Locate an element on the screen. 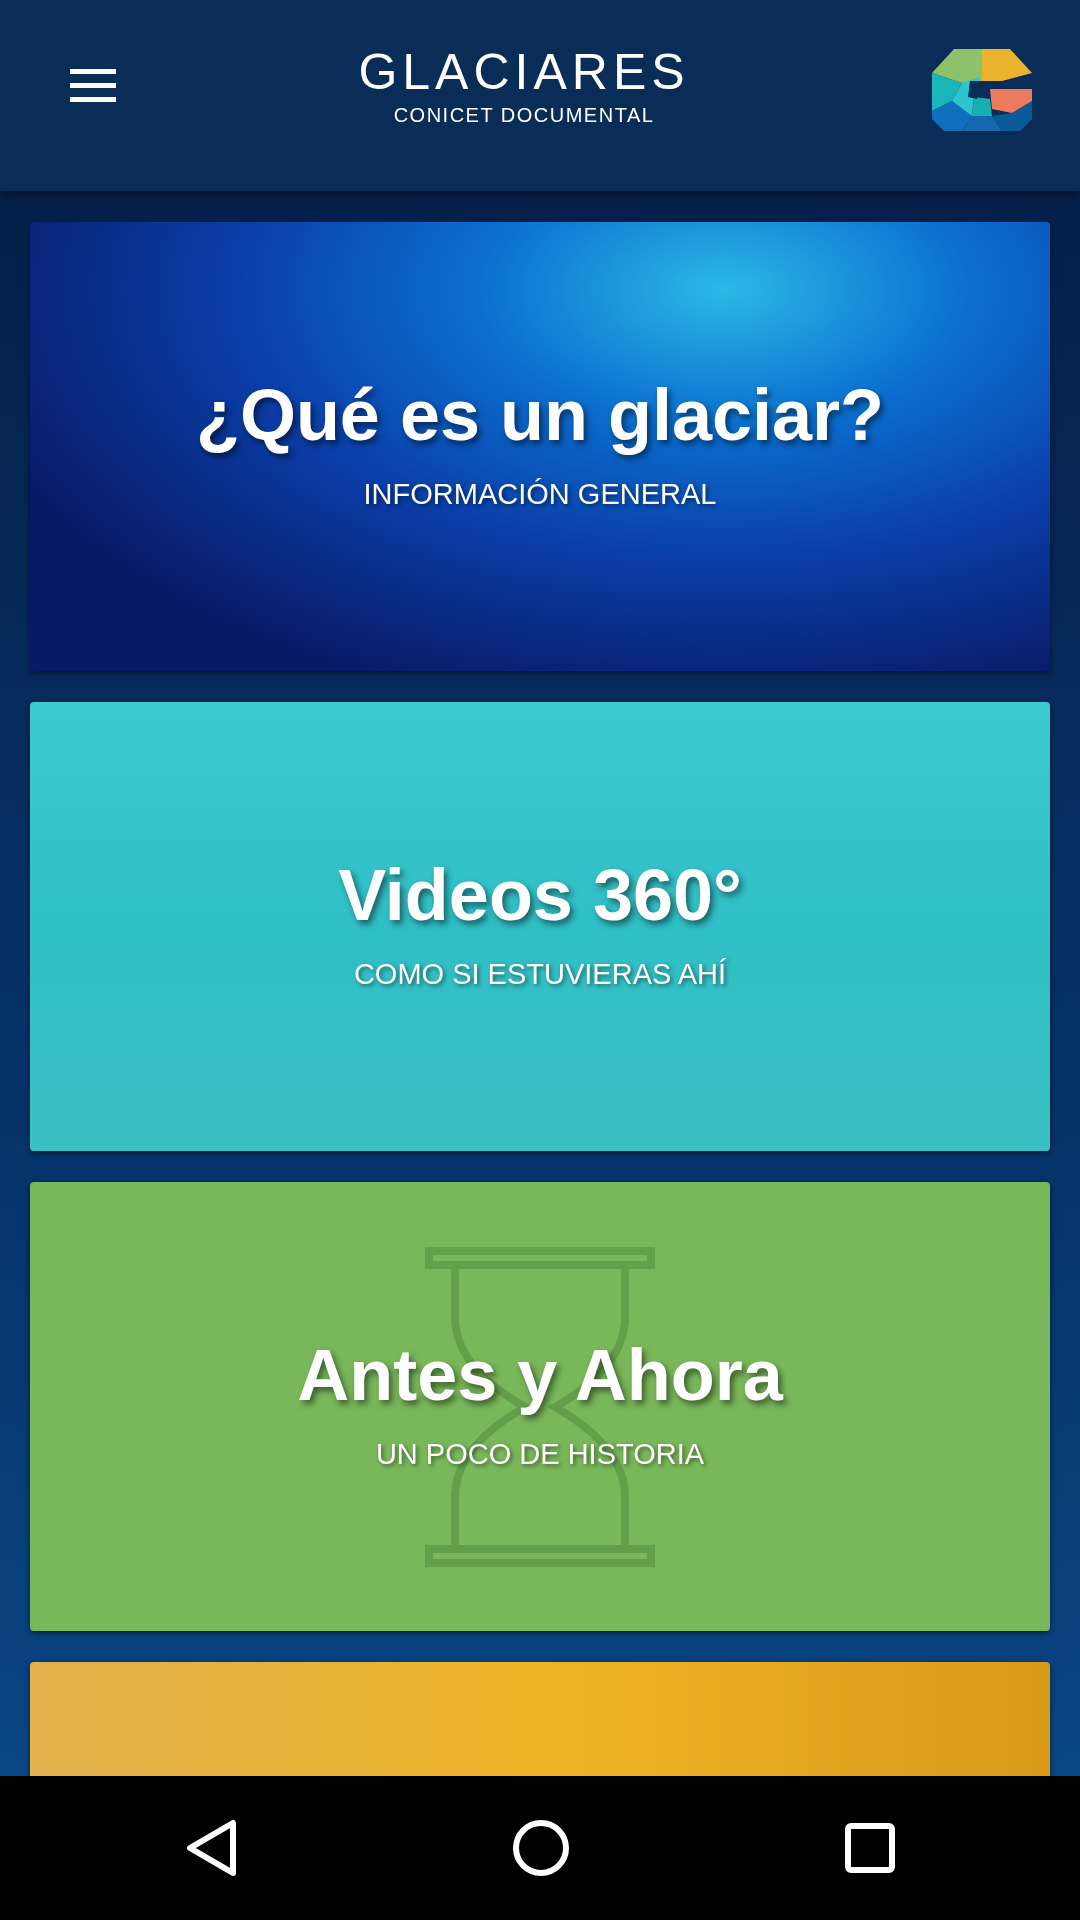 This screenshot has height=1920, width=1080. app-title: GLACIARES is located at coordinates (524, 71).